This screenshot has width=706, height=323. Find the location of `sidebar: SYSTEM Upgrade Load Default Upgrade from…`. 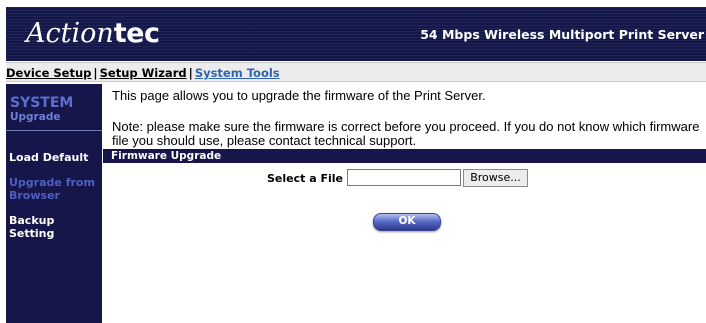

sidebar: SYSTEM Upgrade Load Default Upgrade from… is located at coordinates (54, 203).